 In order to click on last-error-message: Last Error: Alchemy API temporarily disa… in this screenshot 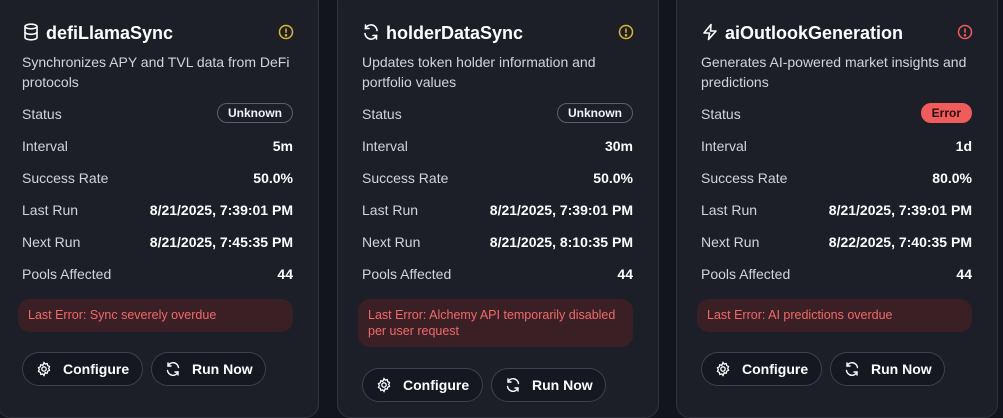, I will do `click(495, 323)`.